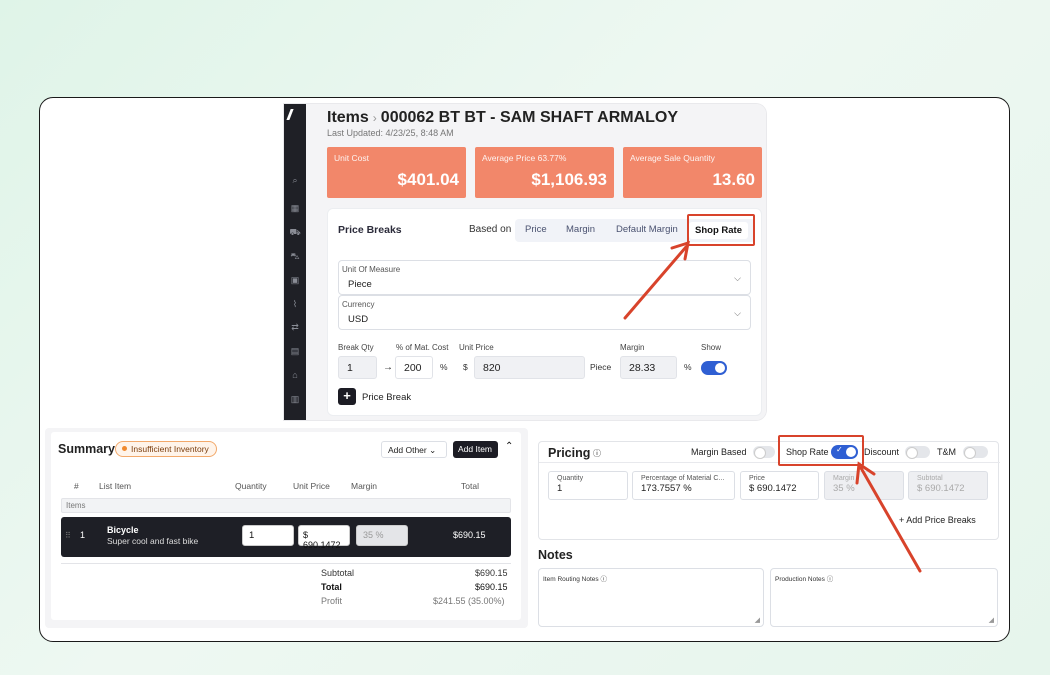 The image size is (1050, 675). What do you see at coordinates (588, 485) in the screenshot?
I see `quantity-field: Quantity 1` at bounding box center [588, 485].